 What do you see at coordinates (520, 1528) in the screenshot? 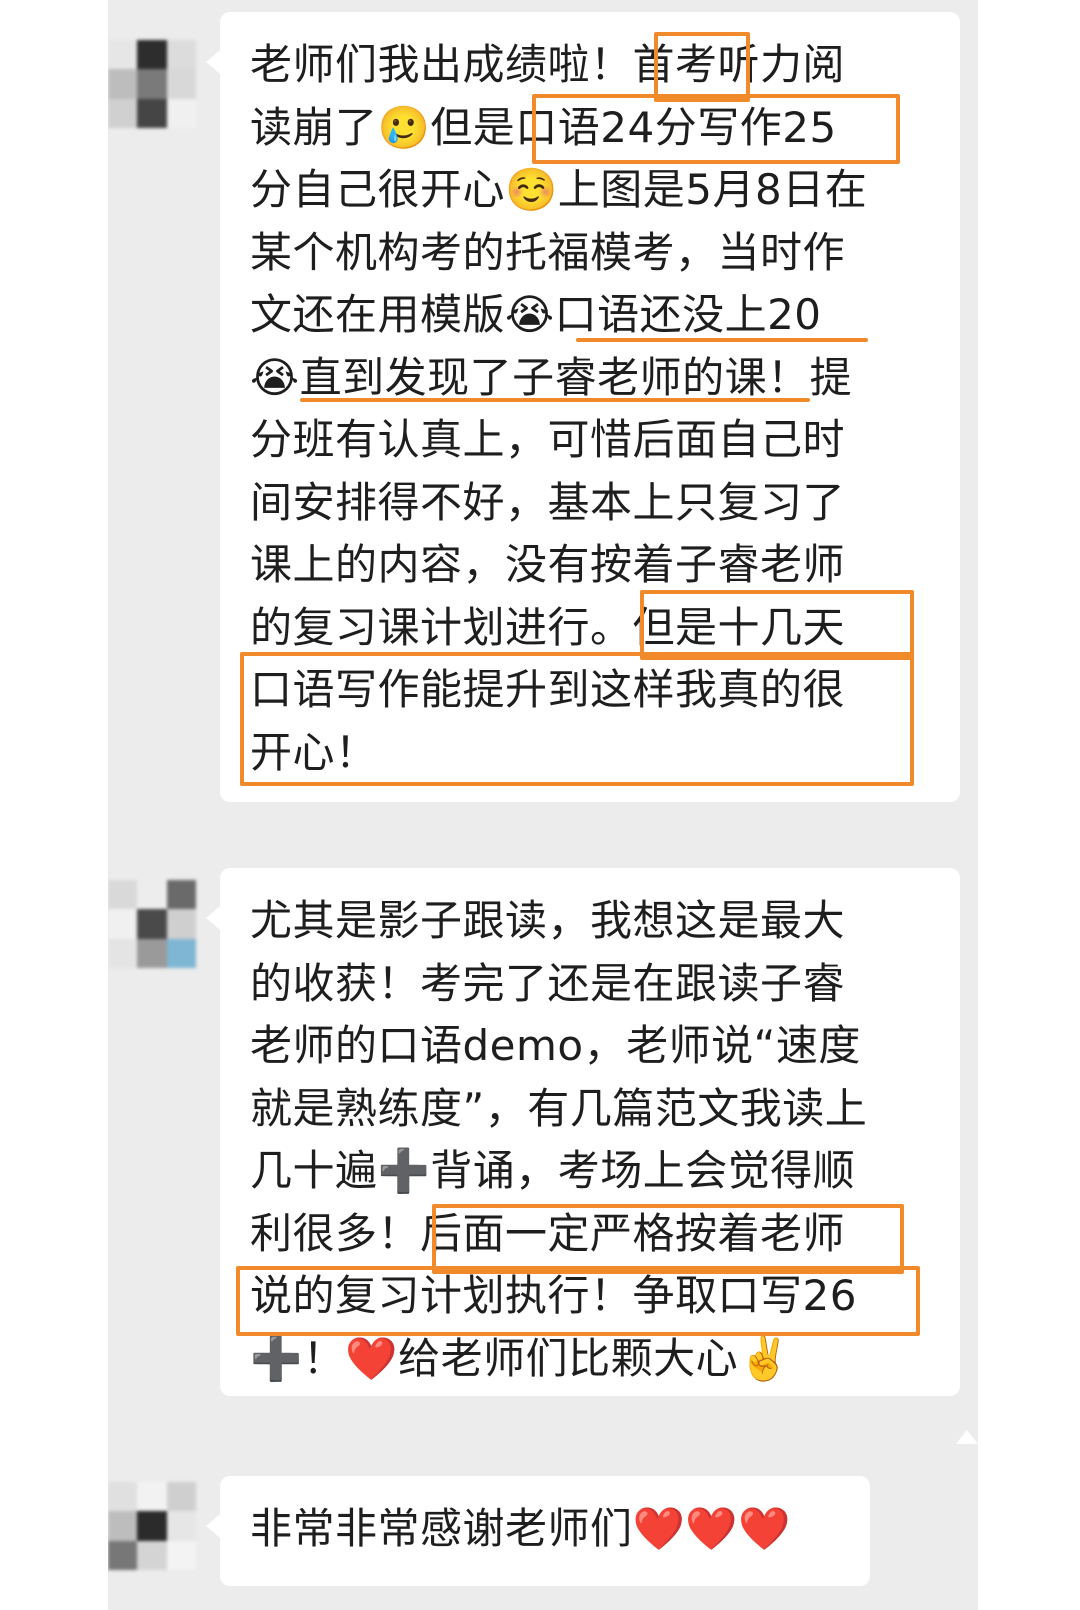
I see `message-text: 非常非常感谢老师们❤️❤️❤️` at bounding box center [520, 1528].